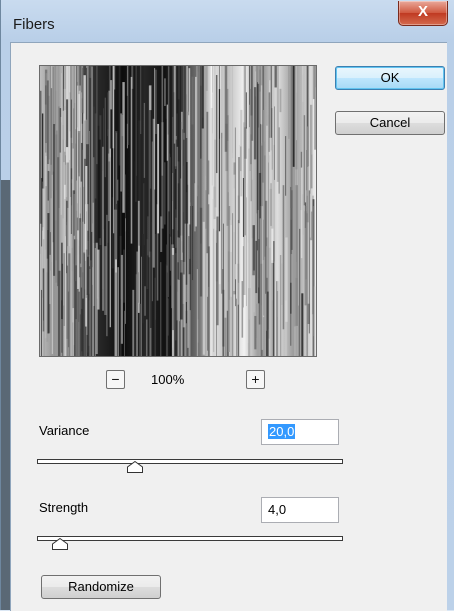 The height and width of the screenshot is (611, 454). Describe the element at coordinates (135, 467) in the screenshot. I see `variance-slider-thumb` at that location.